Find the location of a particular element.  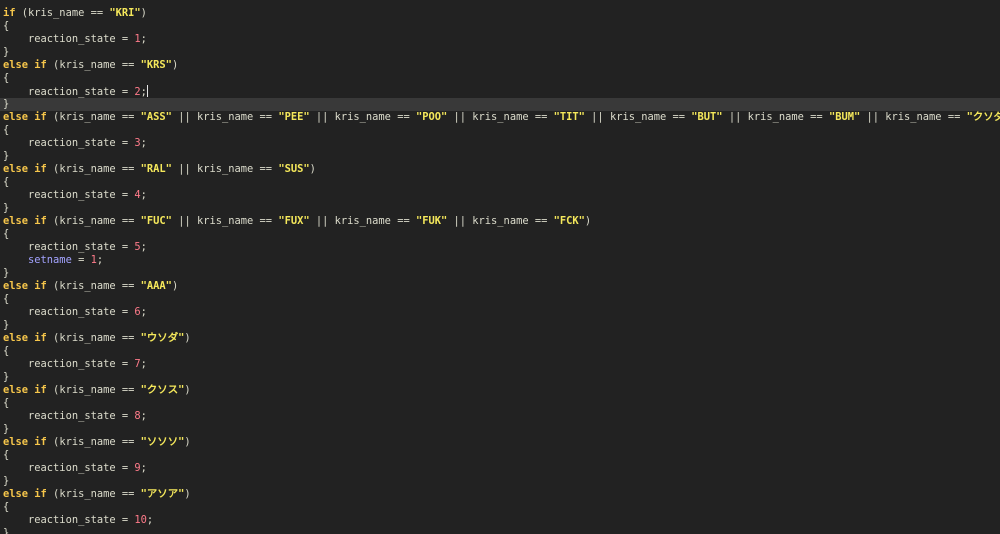

number-literal: 10 is located at coordinates (140, 520).